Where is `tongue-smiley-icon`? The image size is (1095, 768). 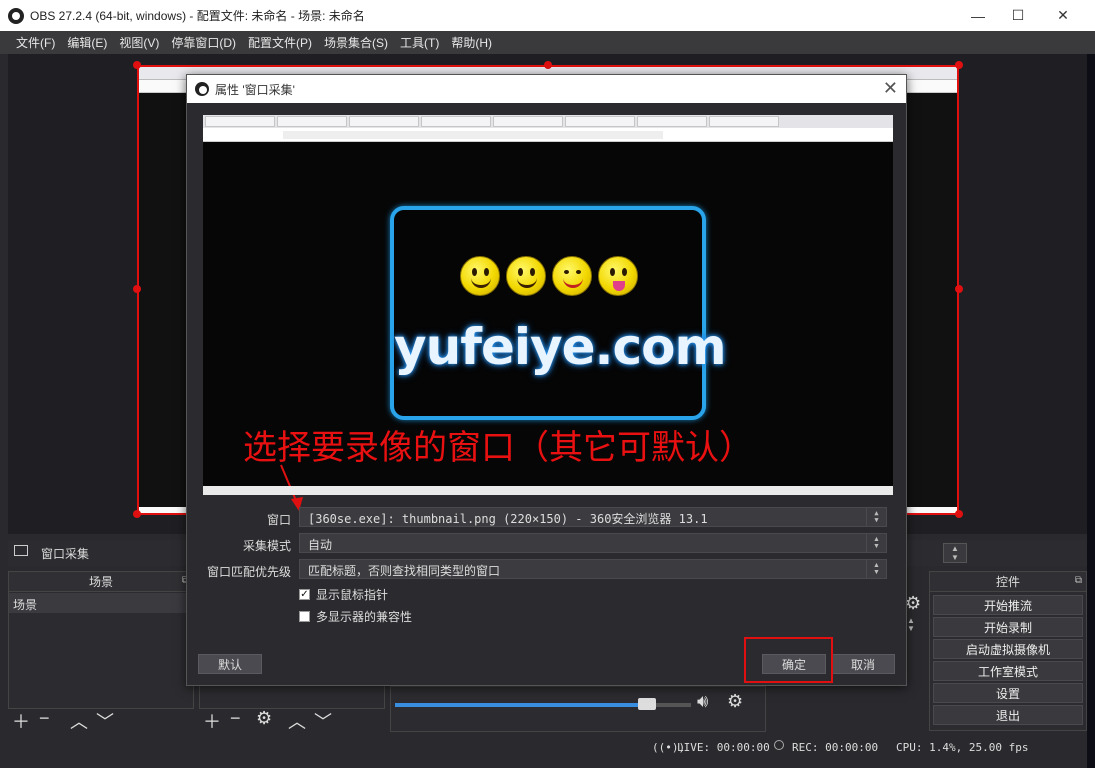
tongue-smiley-icon is located at coordinates (618, 276).